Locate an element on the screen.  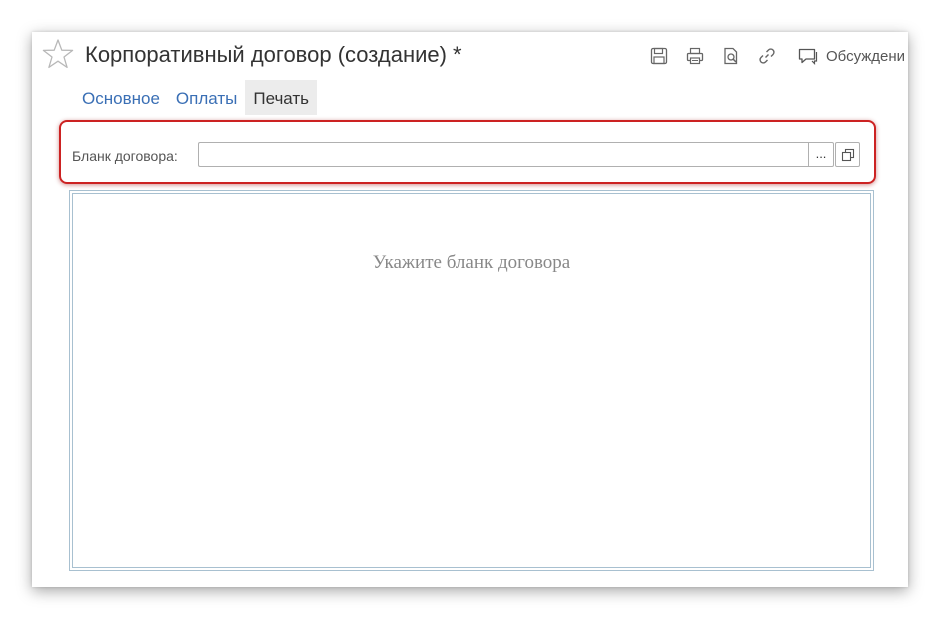
tab-payments: Оплаты is located at coordinates (206, 97).